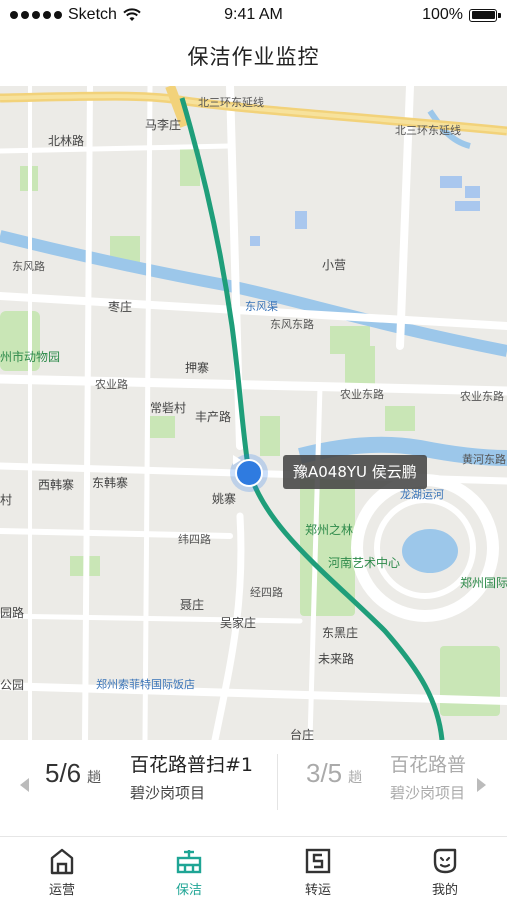 The height and width of the screenshot is (901, 507). What do you see at coordinates (334, 265) in the screenshot?
I see `map-label: 小营` at bounding box center [334, 265].